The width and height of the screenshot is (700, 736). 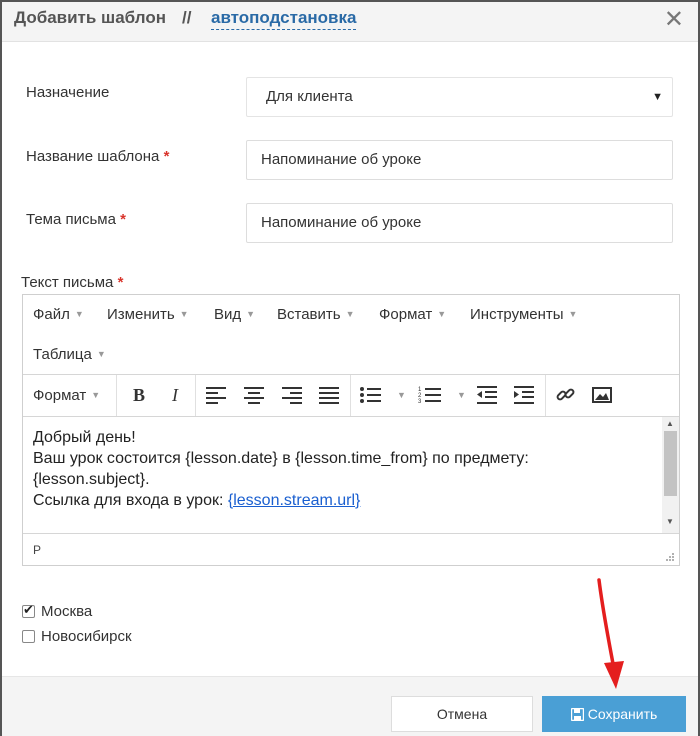 I want to click on menu-format: Формат ▼, so click(x=412, y=314).